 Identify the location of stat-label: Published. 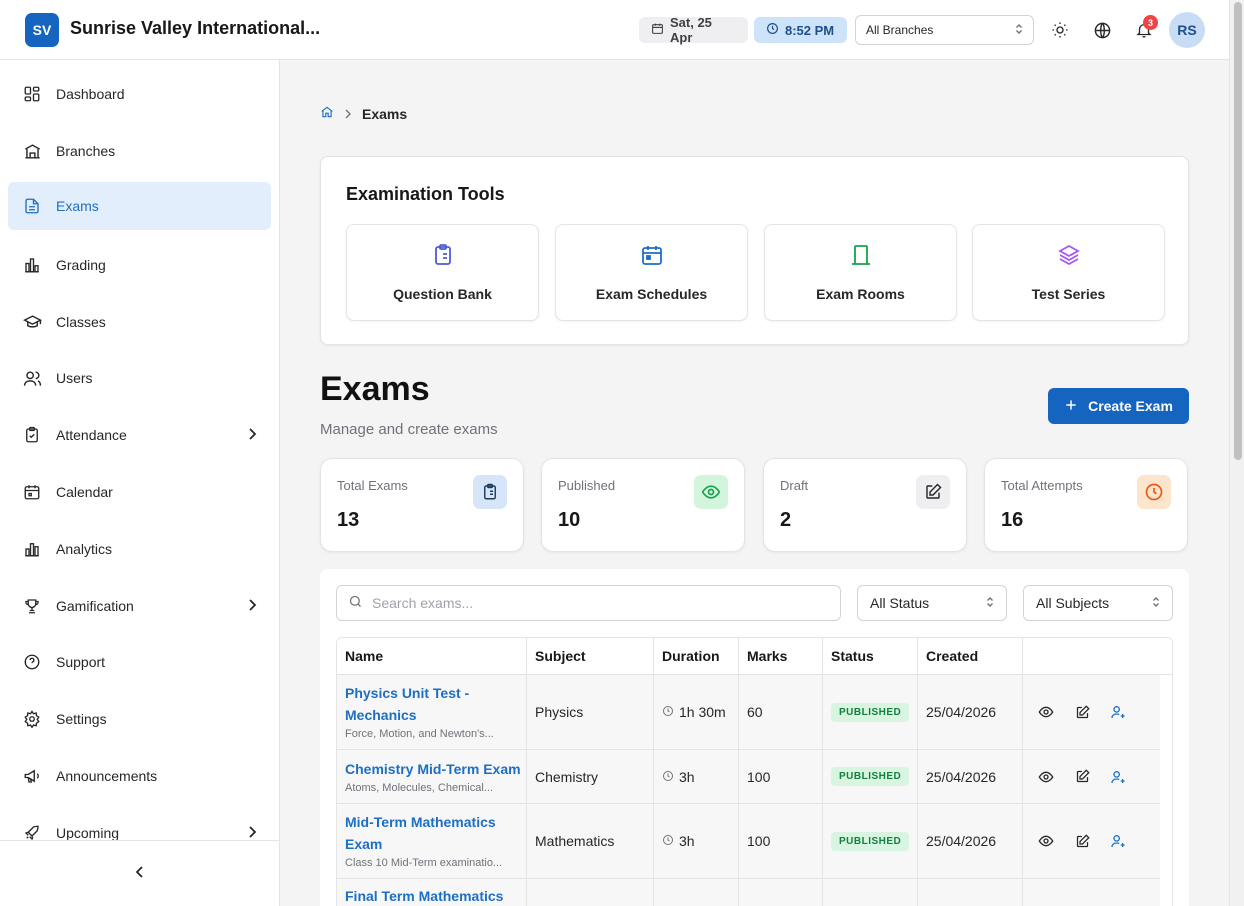
(587, 485).